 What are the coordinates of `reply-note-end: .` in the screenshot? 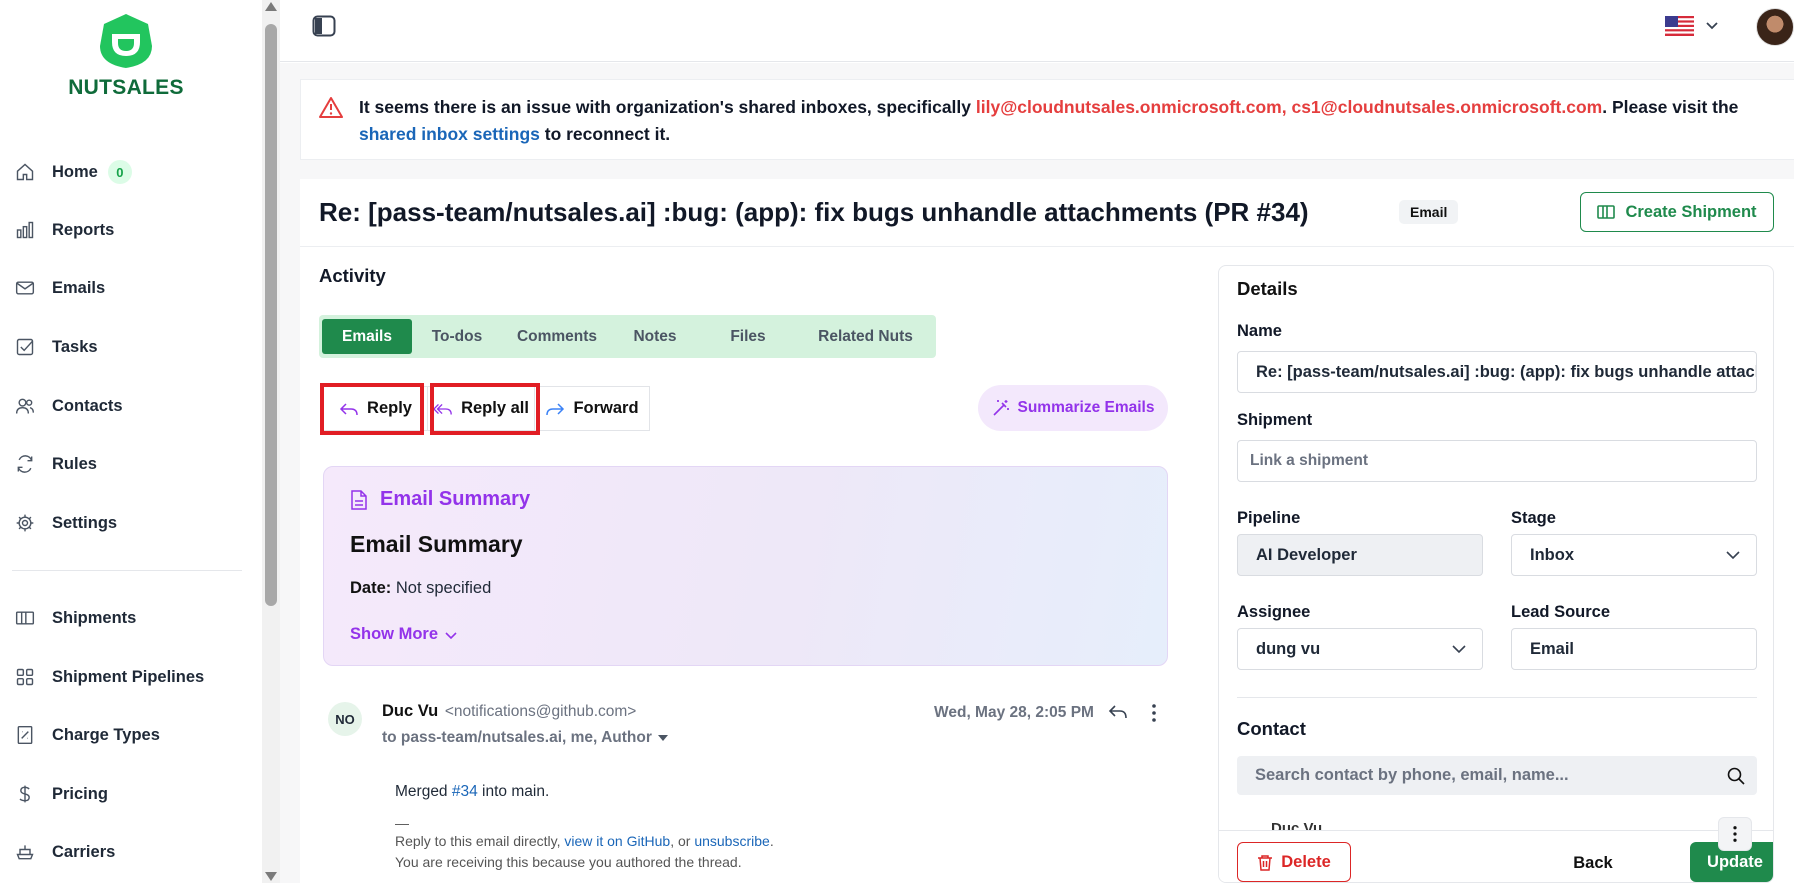 It's located at (771, 841).